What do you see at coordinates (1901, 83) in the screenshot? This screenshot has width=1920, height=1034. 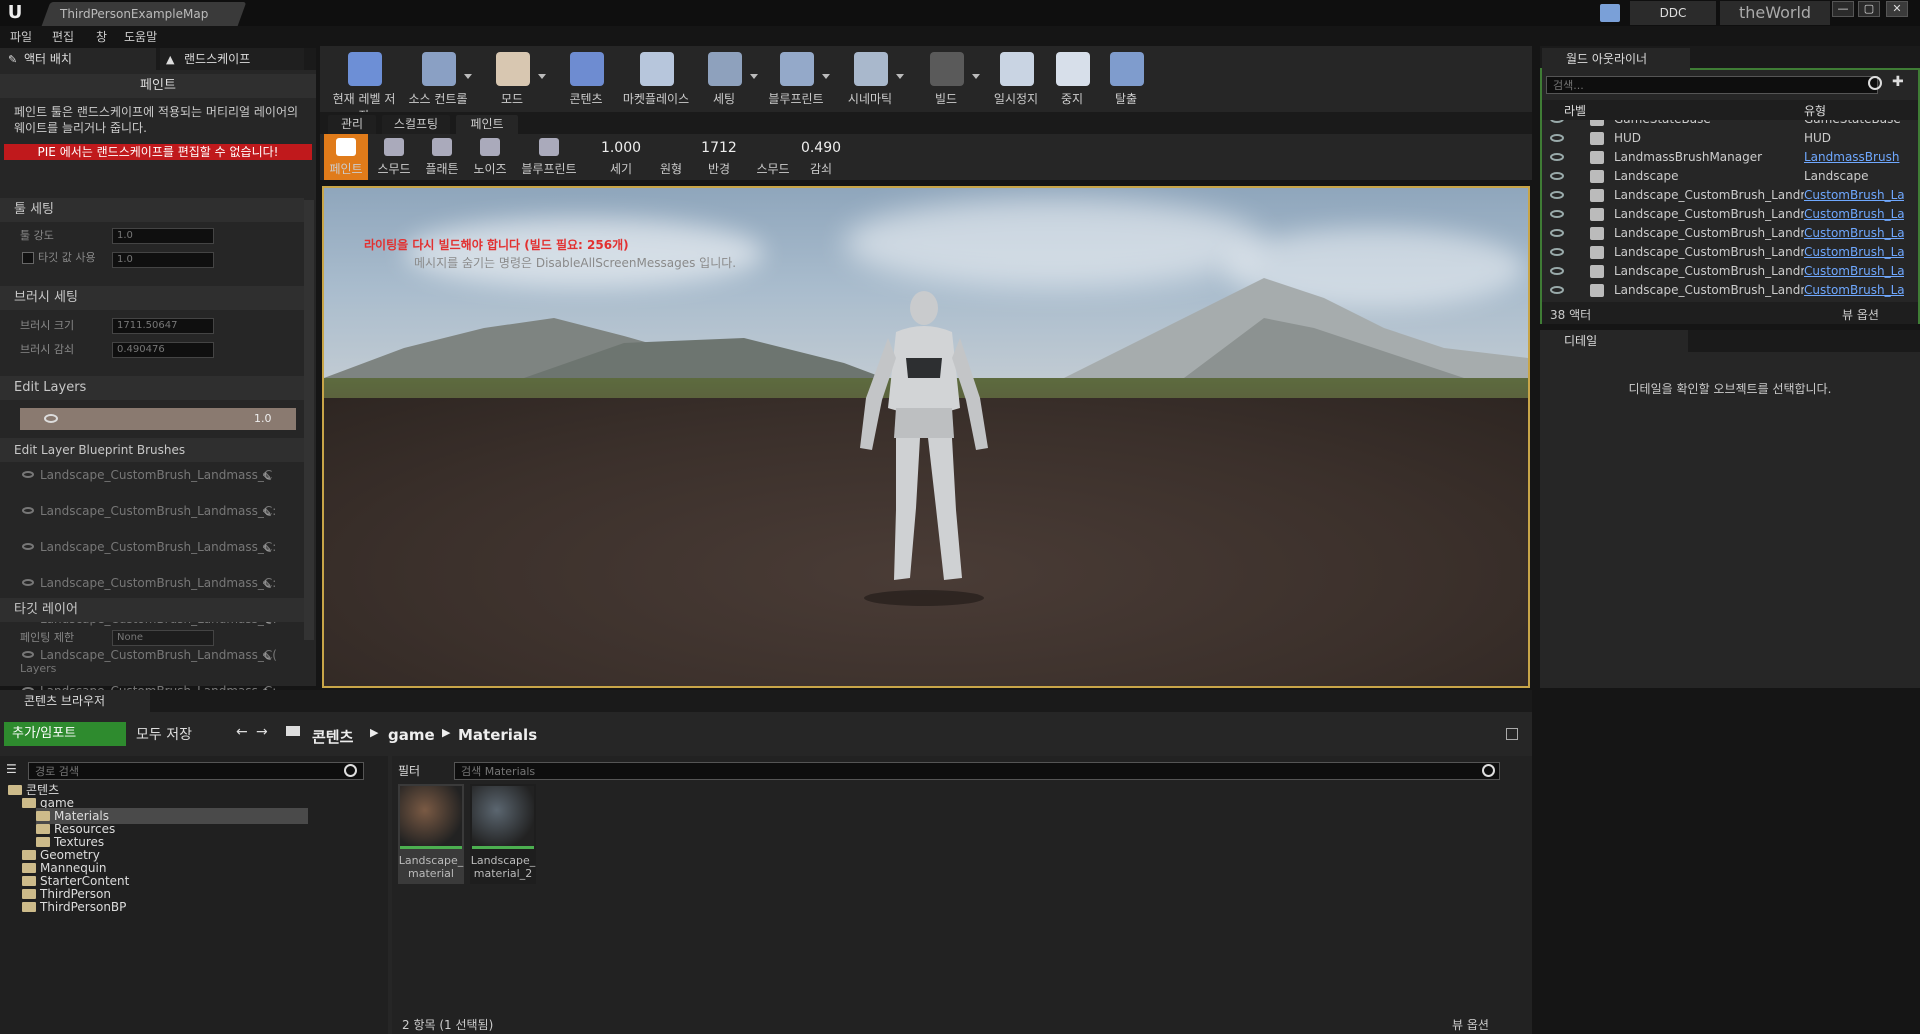 I see `add-folder-icon: ✚` at bounding box center [1901, 83].